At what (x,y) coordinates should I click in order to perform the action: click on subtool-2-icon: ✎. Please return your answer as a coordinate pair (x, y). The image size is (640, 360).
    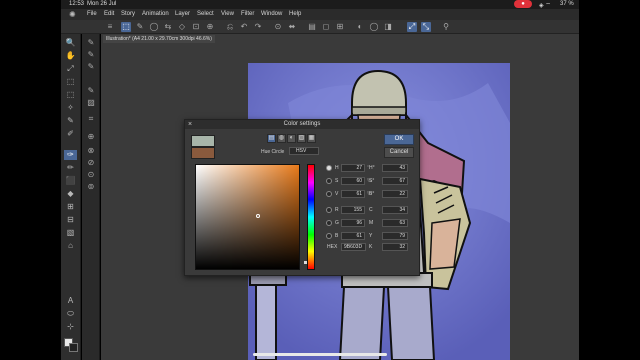
    Looking at the image, I should click on (91, 55).